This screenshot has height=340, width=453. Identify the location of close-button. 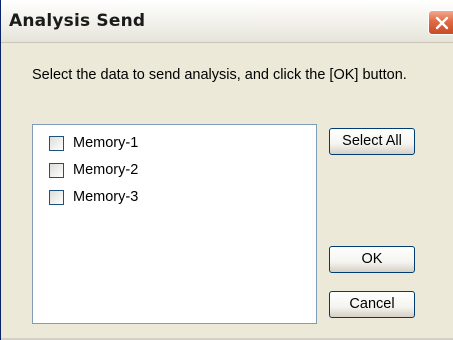
(440, 22).